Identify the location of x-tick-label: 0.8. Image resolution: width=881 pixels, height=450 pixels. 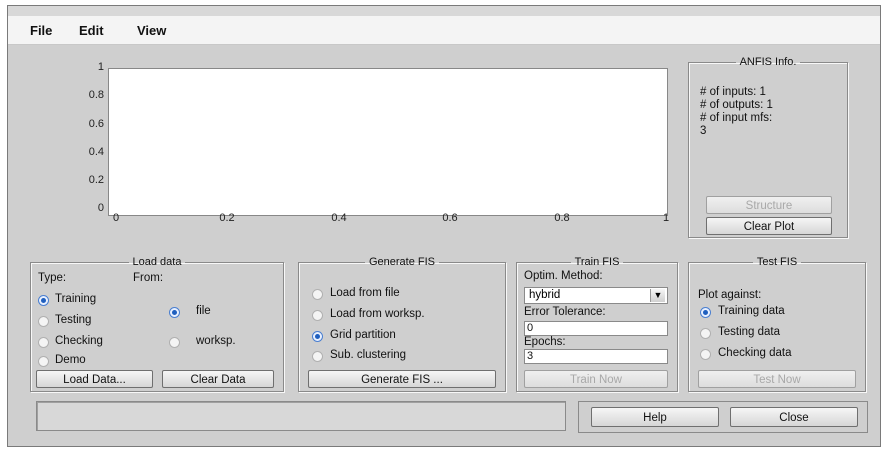
(562, 218).